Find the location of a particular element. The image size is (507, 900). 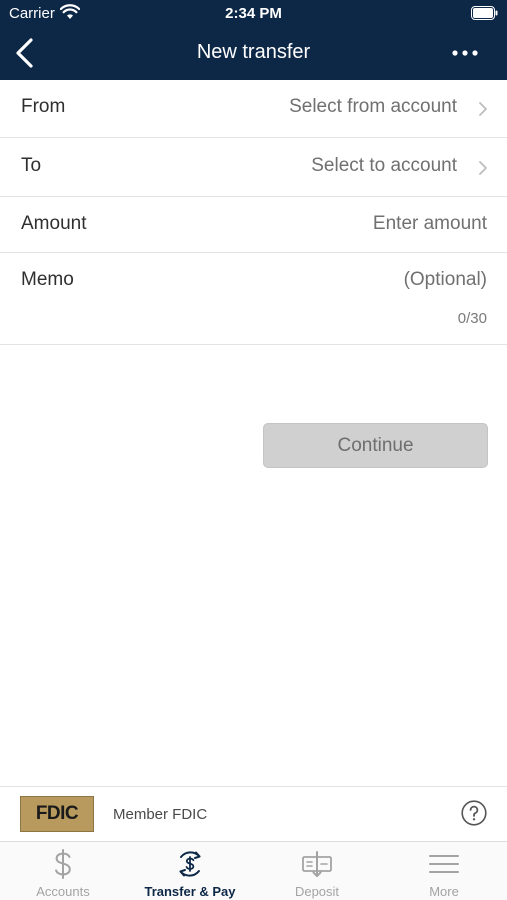

tab-more: More is located at coordinates (444, 871).